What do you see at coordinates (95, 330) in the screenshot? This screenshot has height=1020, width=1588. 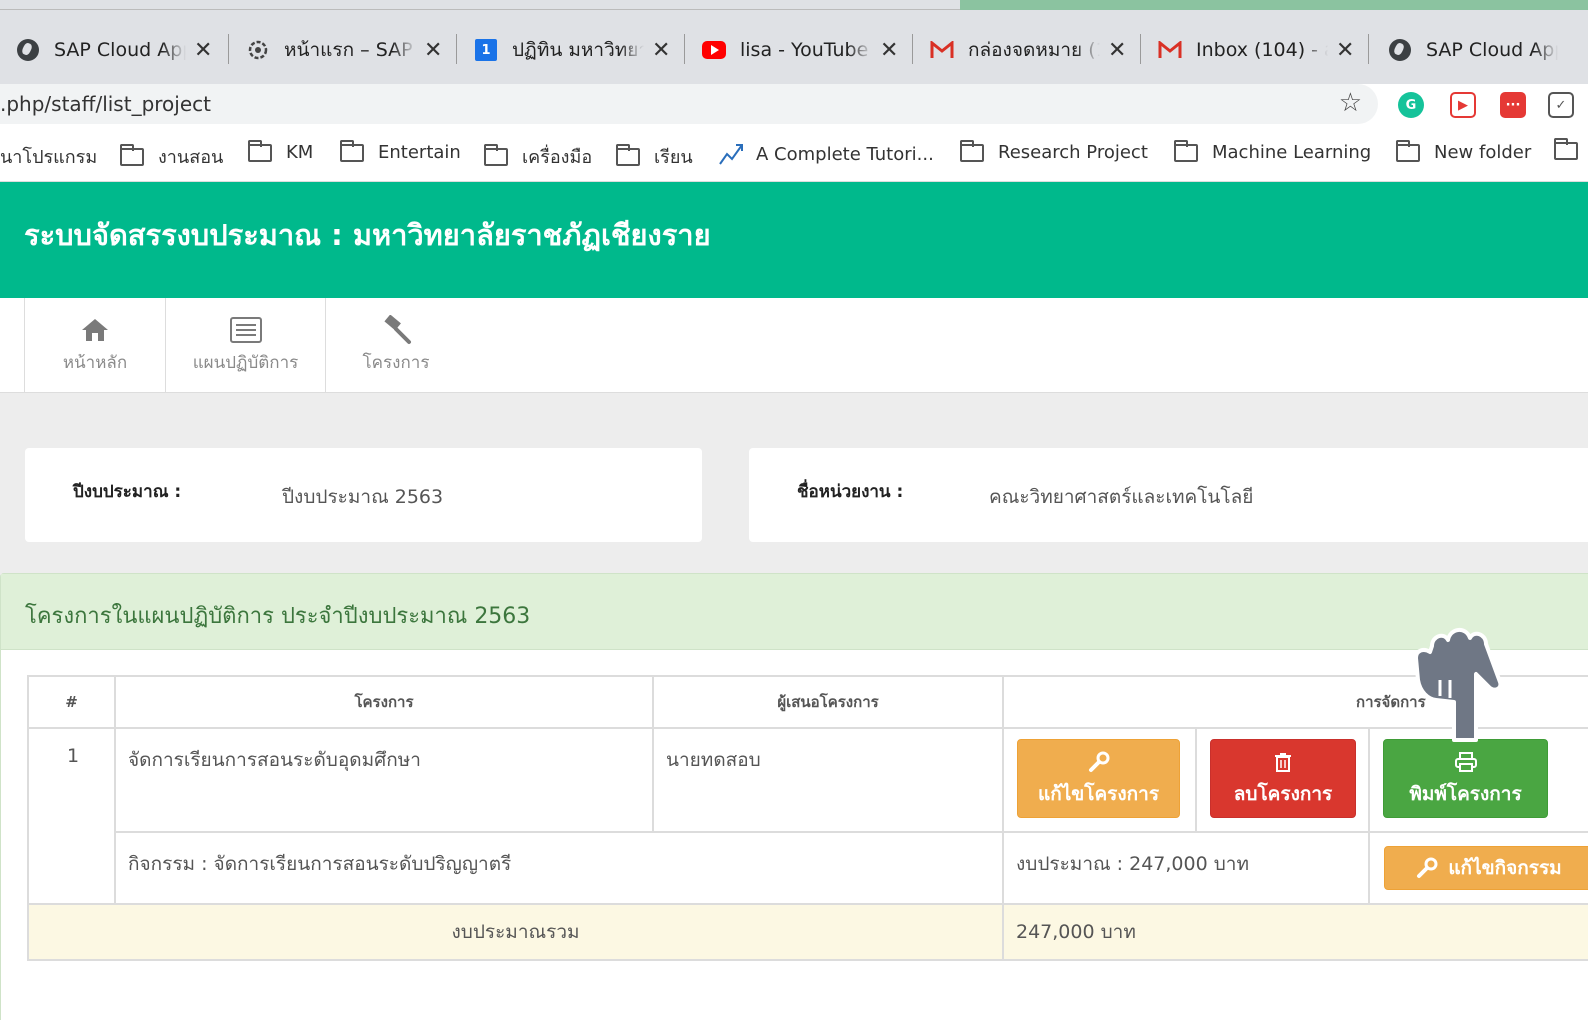 I see `home-icon` at bounding box center [95, 330].